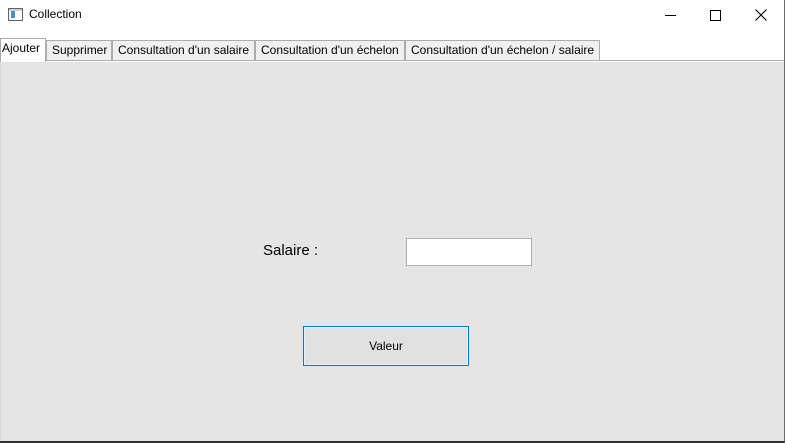  Describe the element at coordinates (291, 250) in the screenshot. I see `salaire-label: Salaire :` at that location.